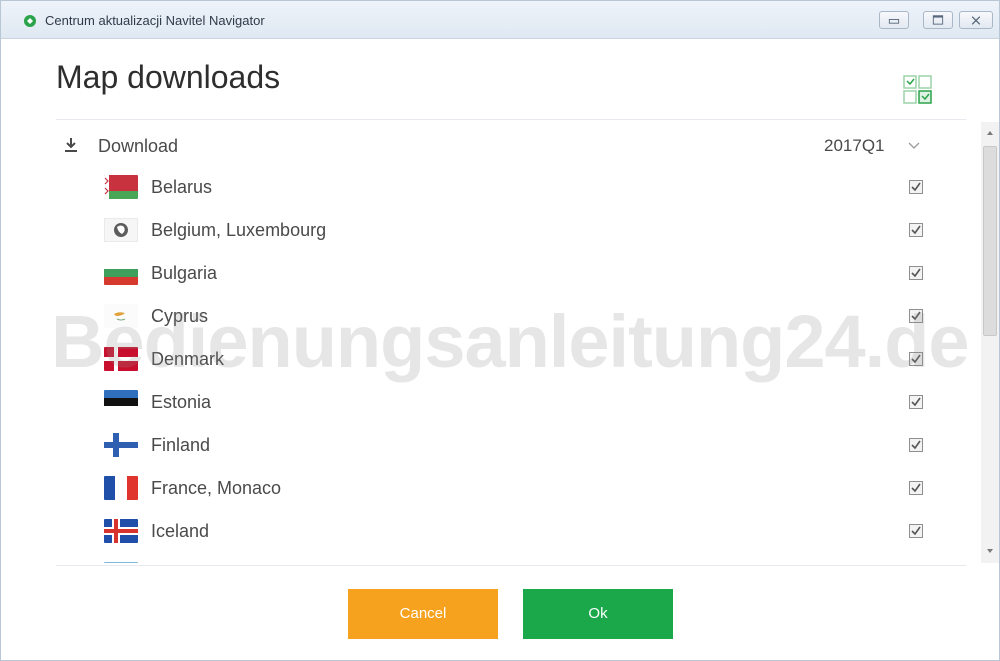 The image size is (1000, 661). Describe the element at coordinates (71, 145) in the screenshot. I see `download-icon` at that location.